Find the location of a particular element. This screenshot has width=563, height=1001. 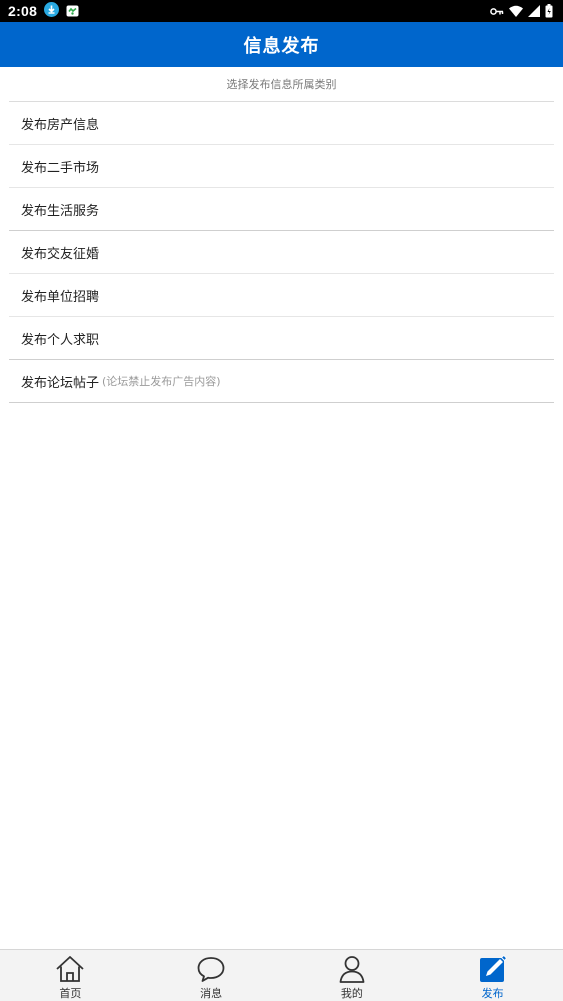

edit-icon is located at coordinates (493, 969).